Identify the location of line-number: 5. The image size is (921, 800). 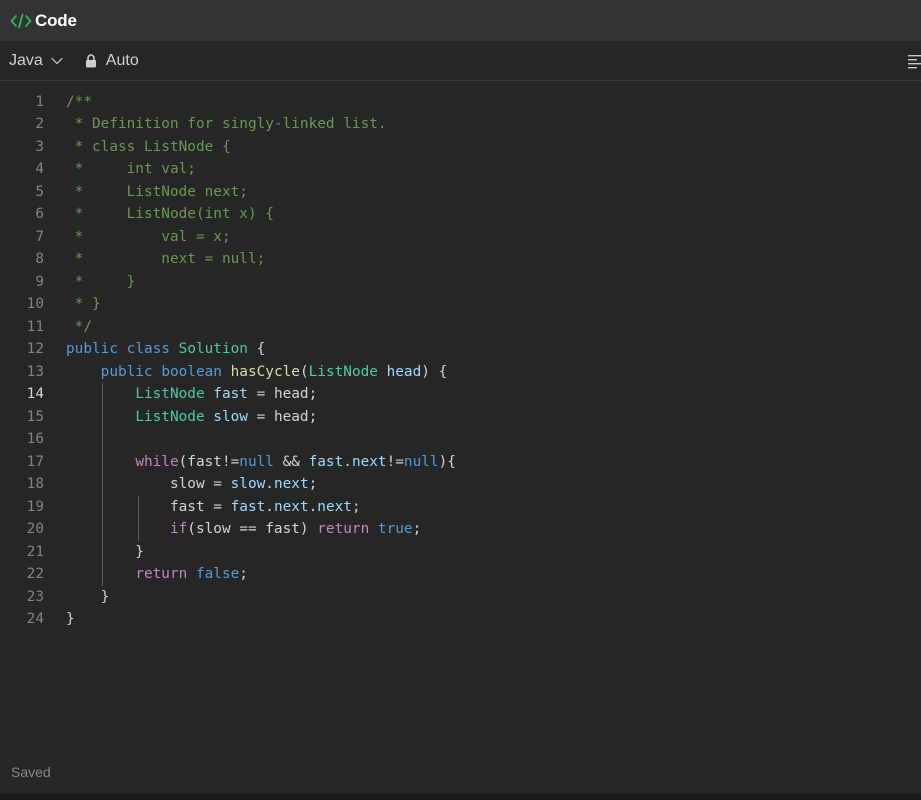
(39, 191).